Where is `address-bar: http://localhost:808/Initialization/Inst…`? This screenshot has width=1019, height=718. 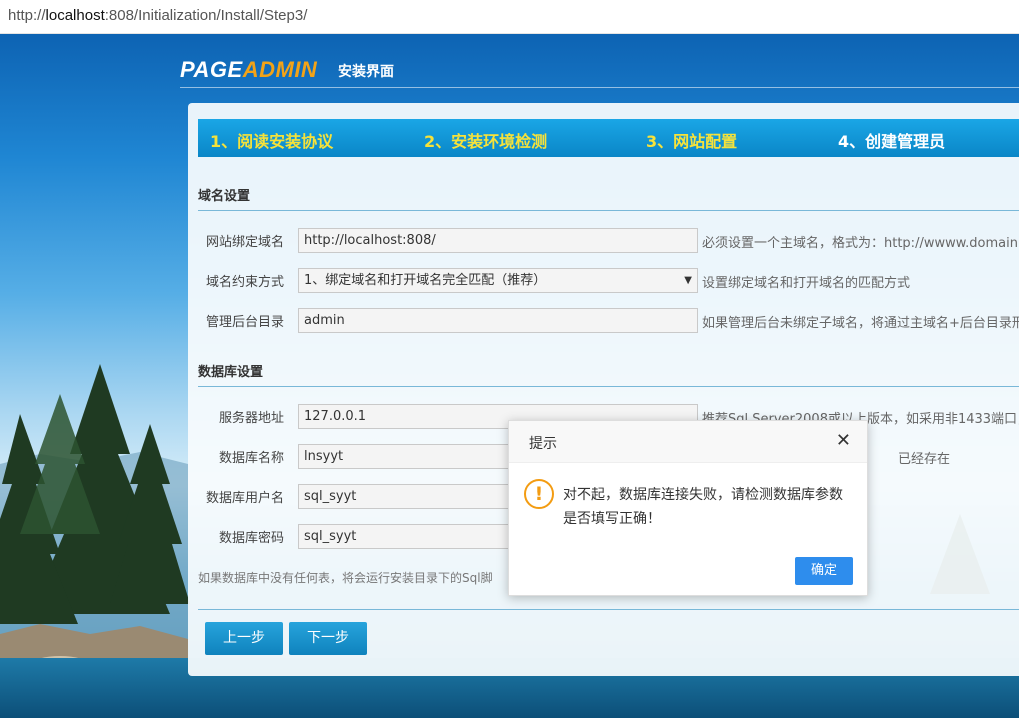
address-bar: http://localhost:808/Initialization/Inst… is located at coordinates (509, 17).